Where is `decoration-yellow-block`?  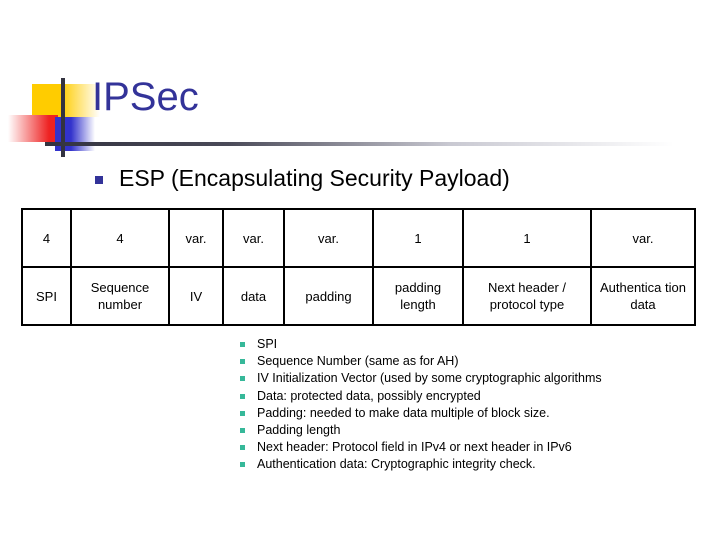 decoration-yellow-block is located at coordinates (66, 100).